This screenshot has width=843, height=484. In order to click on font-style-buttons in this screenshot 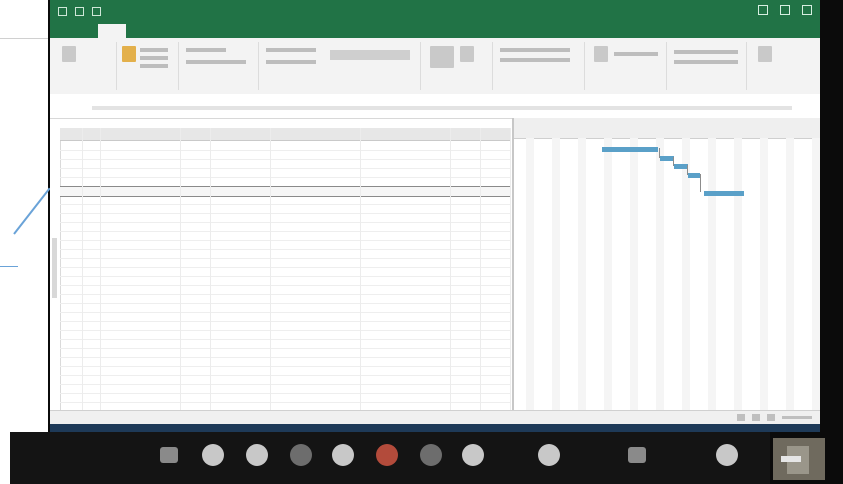, I will do `click(216, 62)`.